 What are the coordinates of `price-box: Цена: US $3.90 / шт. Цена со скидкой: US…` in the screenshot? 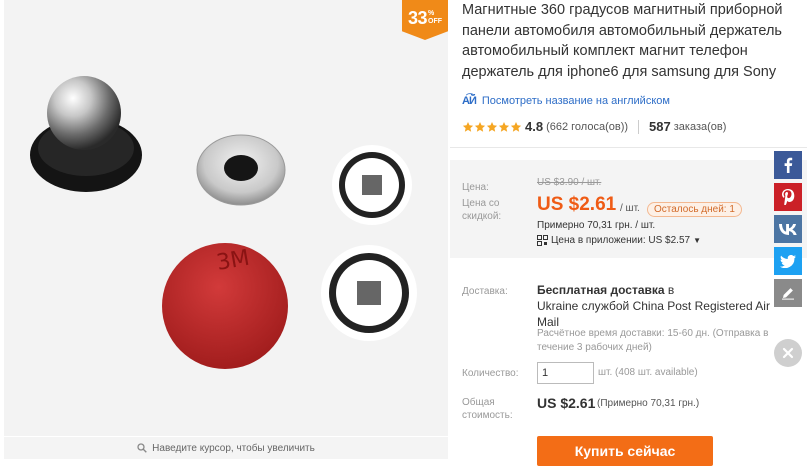 It's located at (628, 209).